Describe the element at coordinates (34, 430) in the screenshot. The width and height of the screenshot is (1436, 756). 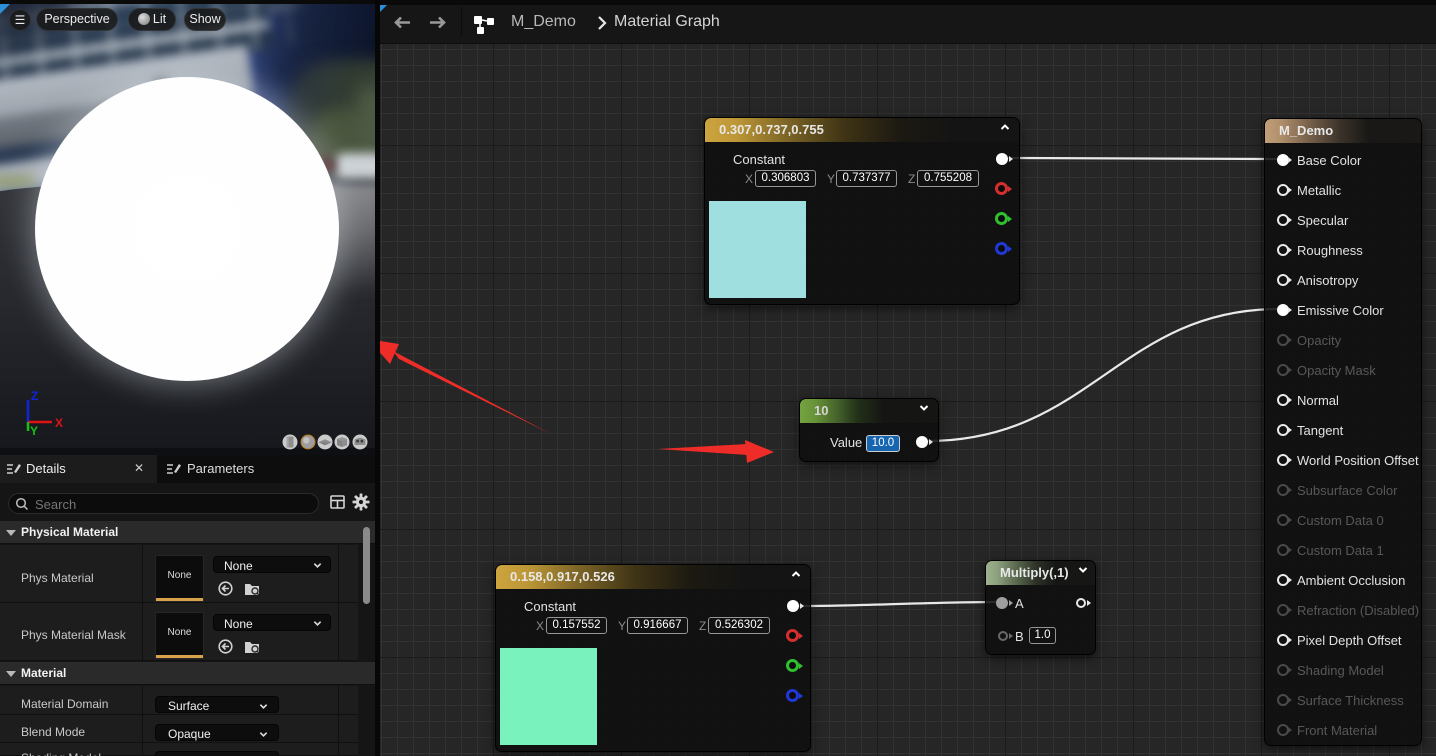
I see `svg-text: Y` at that location.